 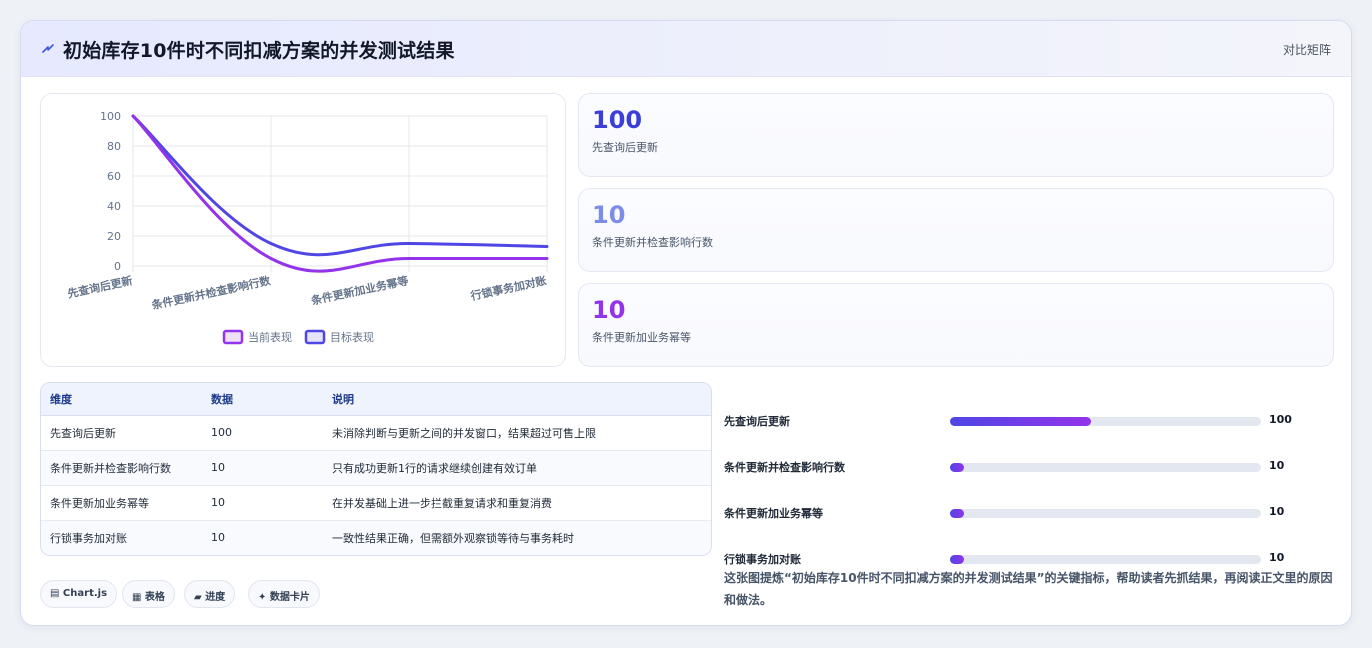 What do you see at coordinates (464, 433) in the screenshot?
I see `table-cell: 未消除判断与更新之间的并发窗口，结果超过可售上限` at bounding box center [464, 433].